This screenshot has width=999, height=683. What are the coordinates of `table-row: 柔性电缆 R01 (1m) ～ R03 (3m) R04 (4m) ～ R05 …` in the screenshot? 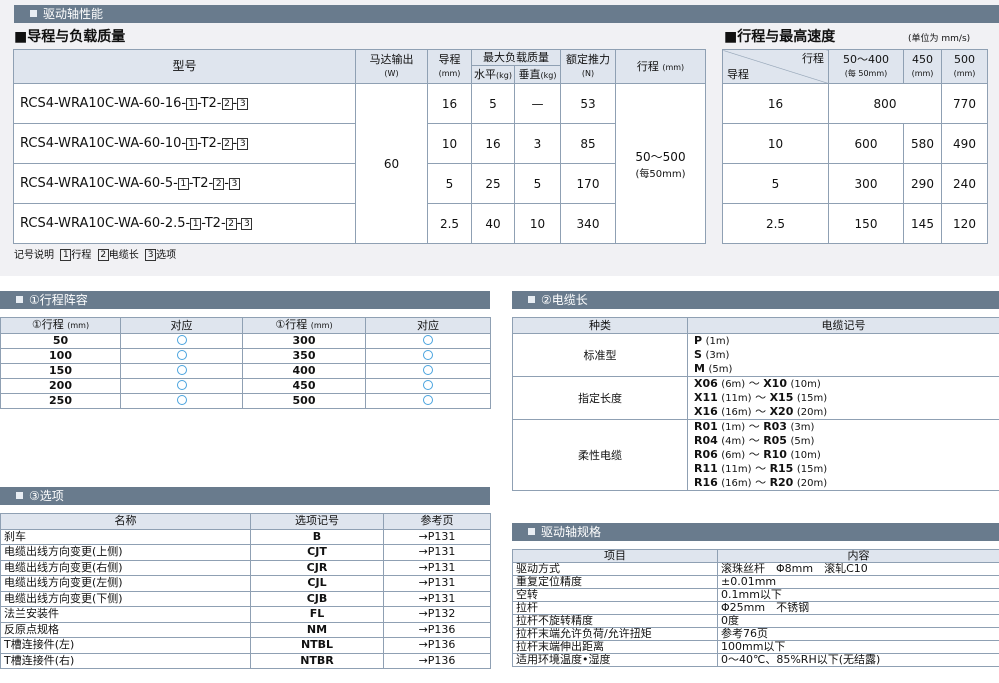 It's located at (755, 455).